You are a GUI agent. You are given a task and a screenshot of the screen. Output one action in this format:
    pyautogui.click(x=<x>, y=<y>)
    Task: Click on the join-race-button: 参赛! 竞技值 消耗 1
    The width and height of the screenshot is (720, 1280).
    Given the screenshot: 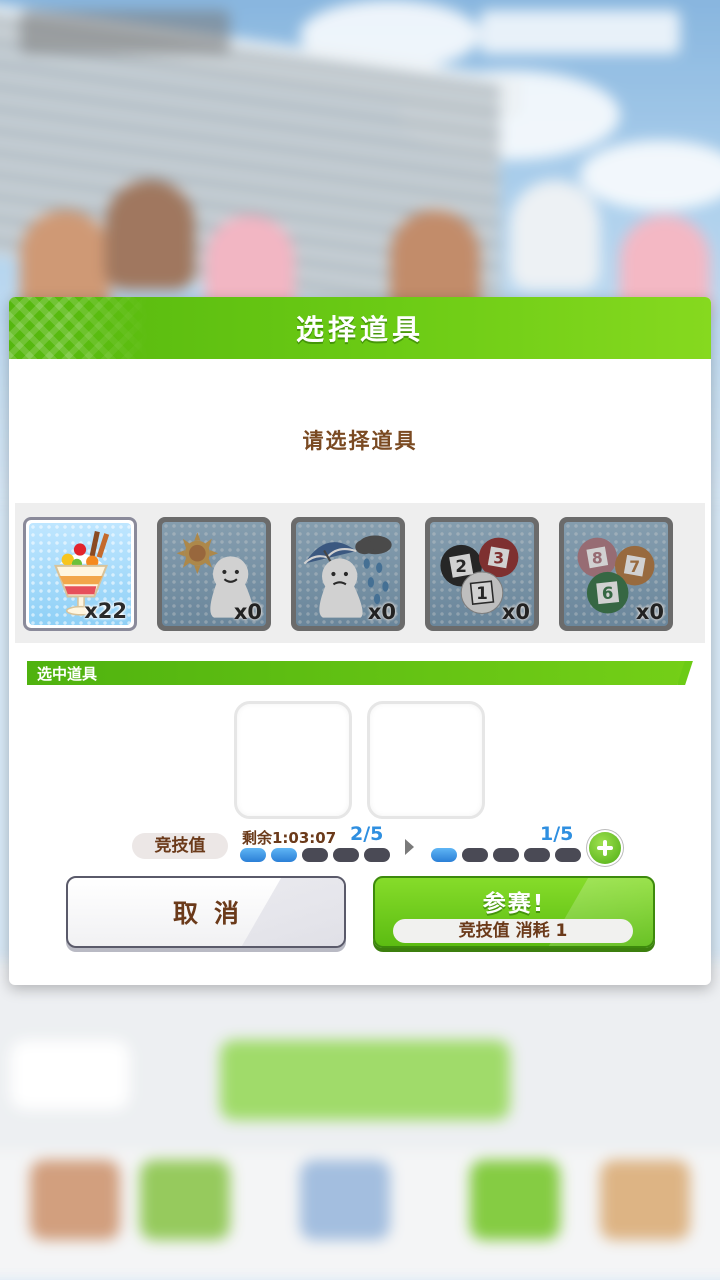 What is the action you would take?
    pyautogui.click(x=514, y=912)
    